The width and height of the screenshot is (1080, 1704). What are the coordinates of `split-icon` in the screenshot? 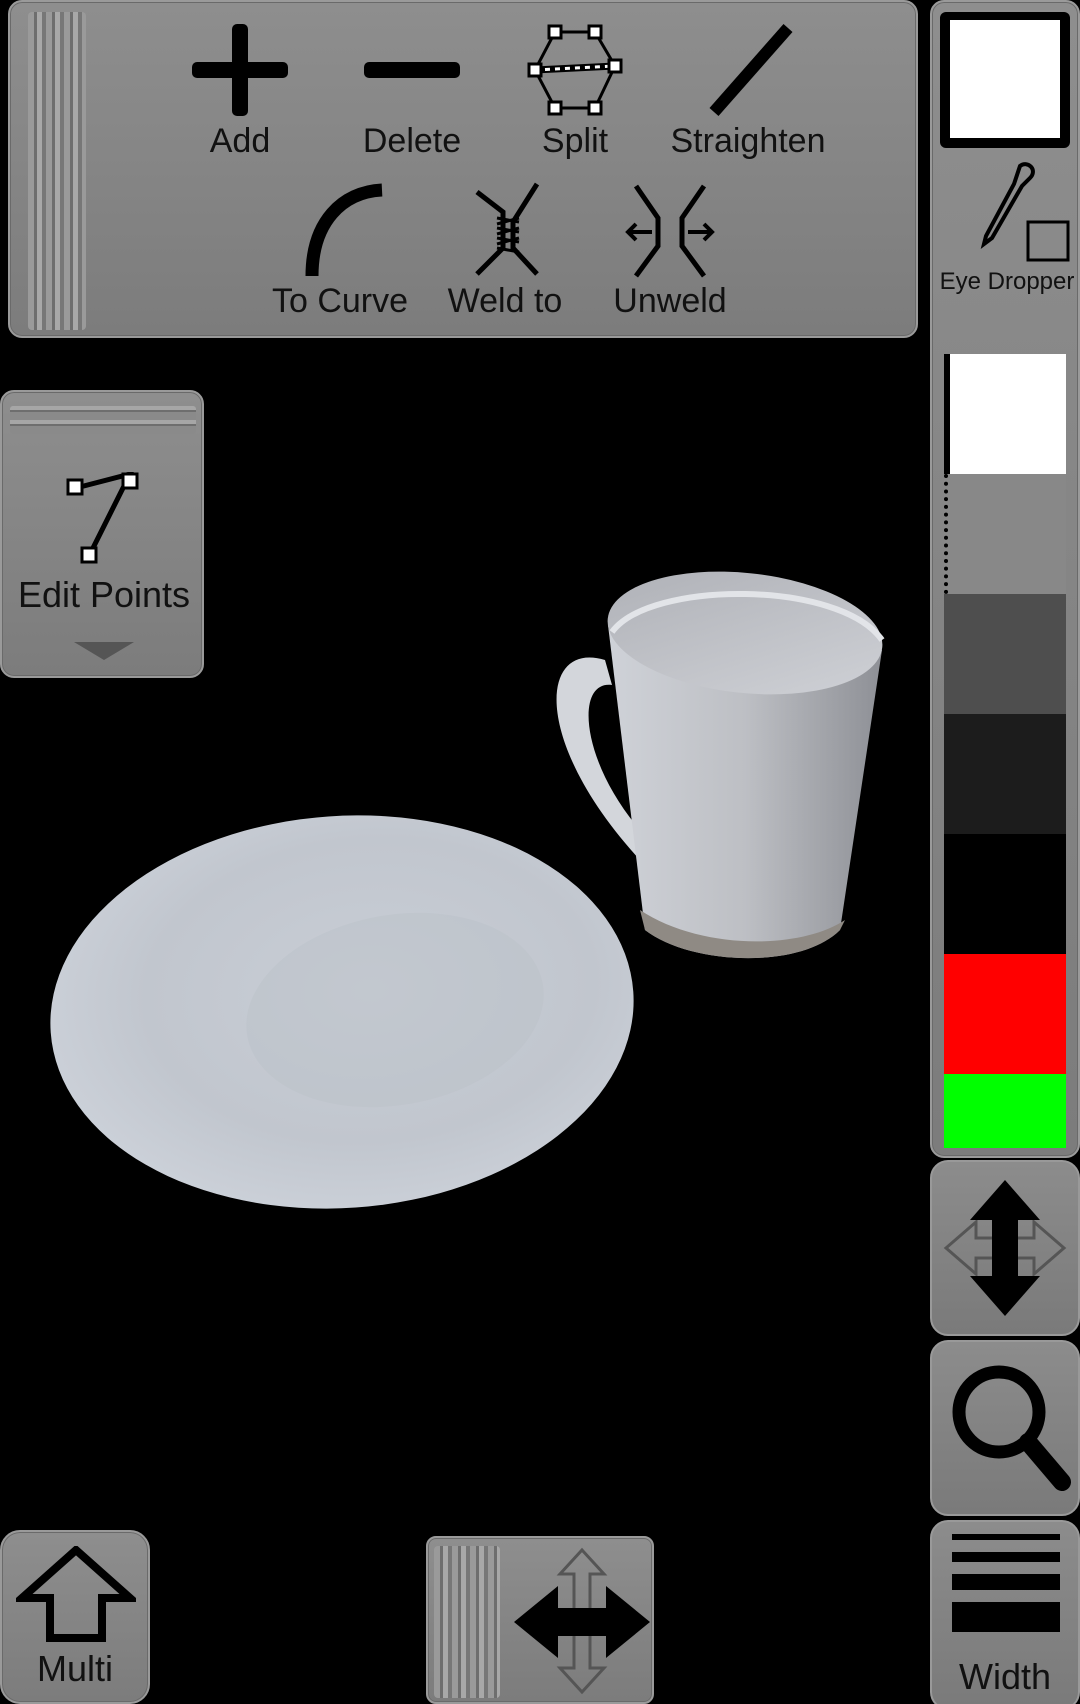 It's located at (575, 70).